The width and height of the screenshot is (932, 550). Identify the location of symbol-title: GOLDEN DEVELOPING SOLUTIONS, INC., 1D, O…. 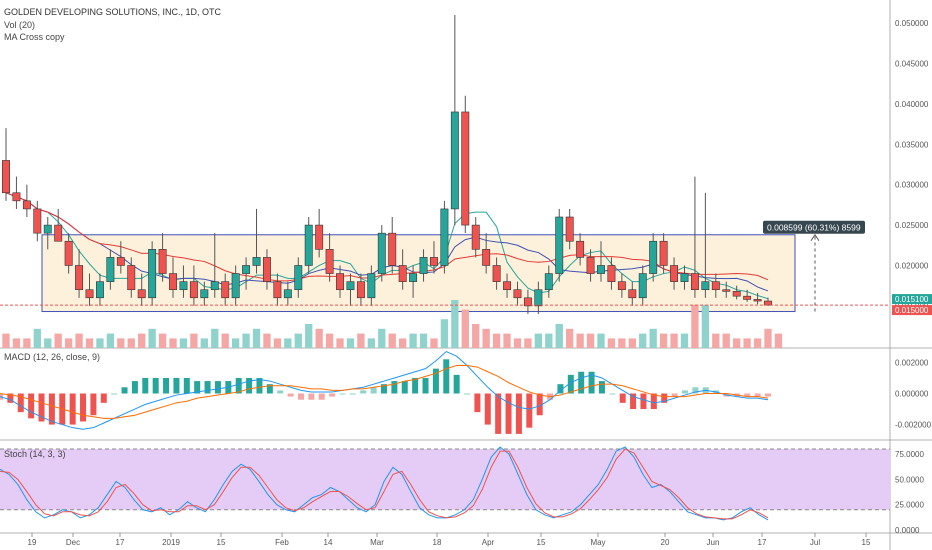
(113, 12).